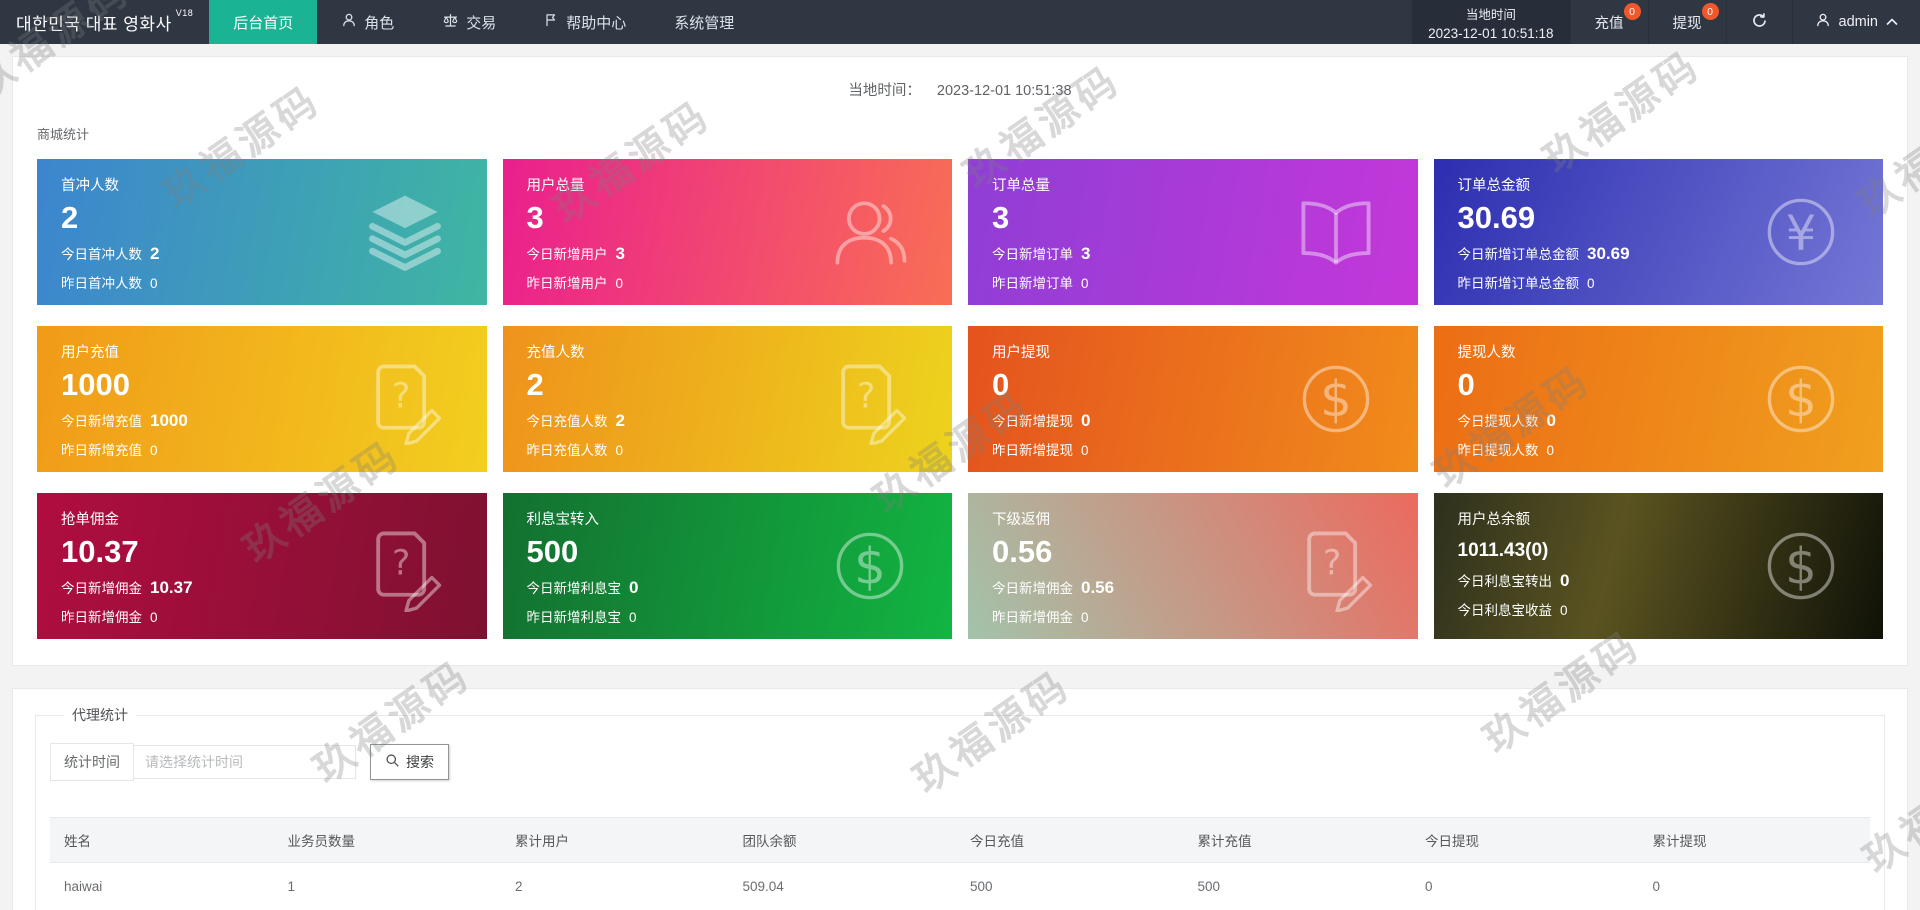 The width and height of the screenshot is (1920, 910). What do you see at coordinates (727, 566) in the screenshot?
I see `stat-card-interest-transfer-in: 利息宝转入 500 今日新增利息宝 0 昨日新增利息宝 0 $` at bounding box center [727, 566].